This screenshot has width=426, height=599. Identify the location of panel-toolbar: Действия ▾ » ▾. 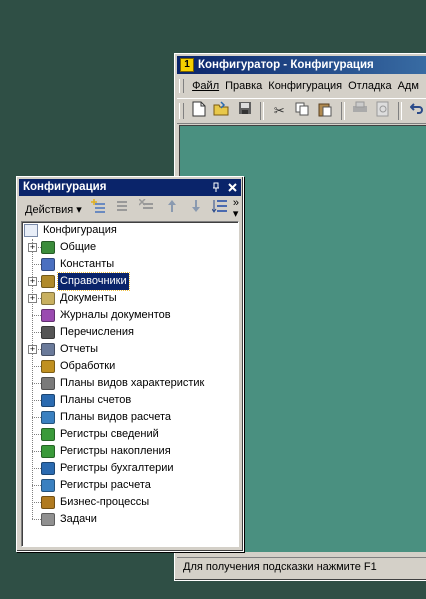
(130, 209).